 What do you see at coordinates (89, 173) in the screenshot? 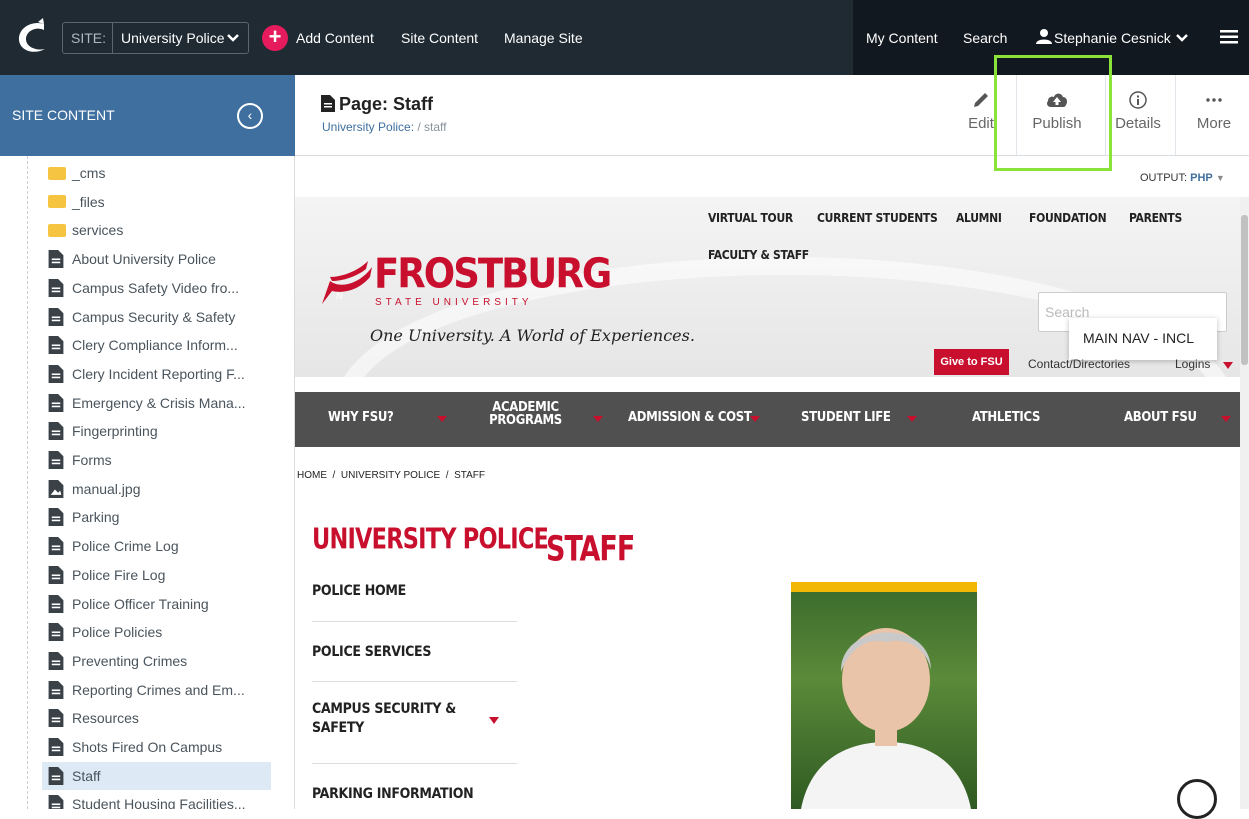
I see `tree-item-label: _cms` at bounding box center [89, 173].